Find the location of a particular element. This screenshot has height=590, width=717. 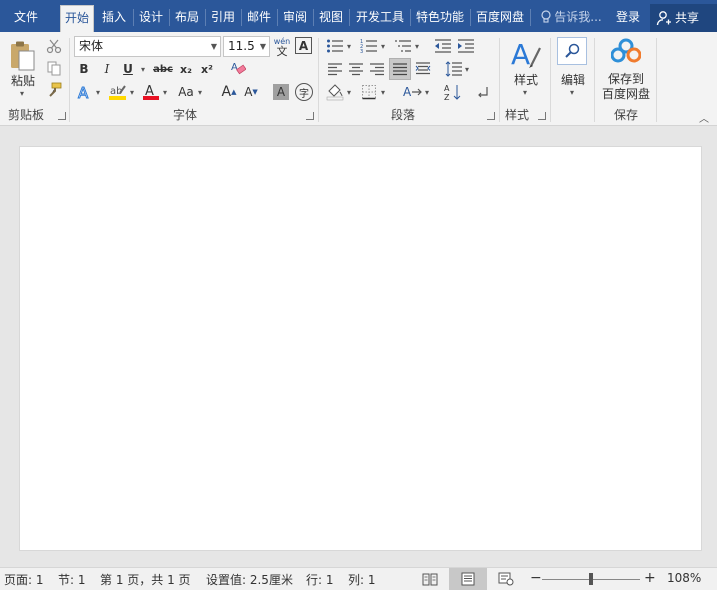

cut-button is located at coordinates (54, 46).